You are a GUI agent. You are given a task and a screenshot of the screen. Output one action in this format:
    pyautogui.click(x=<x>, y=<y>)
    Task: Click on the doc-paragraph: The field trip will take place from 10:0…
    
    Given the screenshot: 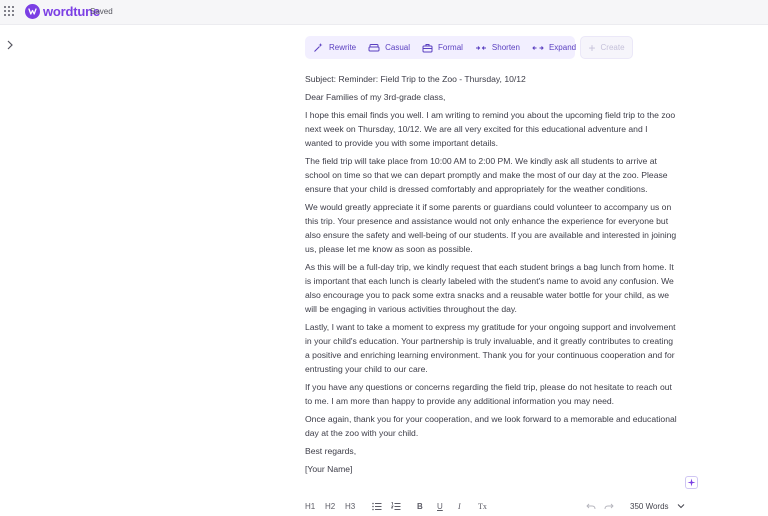 What is the action you would take?
    pyautogui.click(x=491, y=175)
    